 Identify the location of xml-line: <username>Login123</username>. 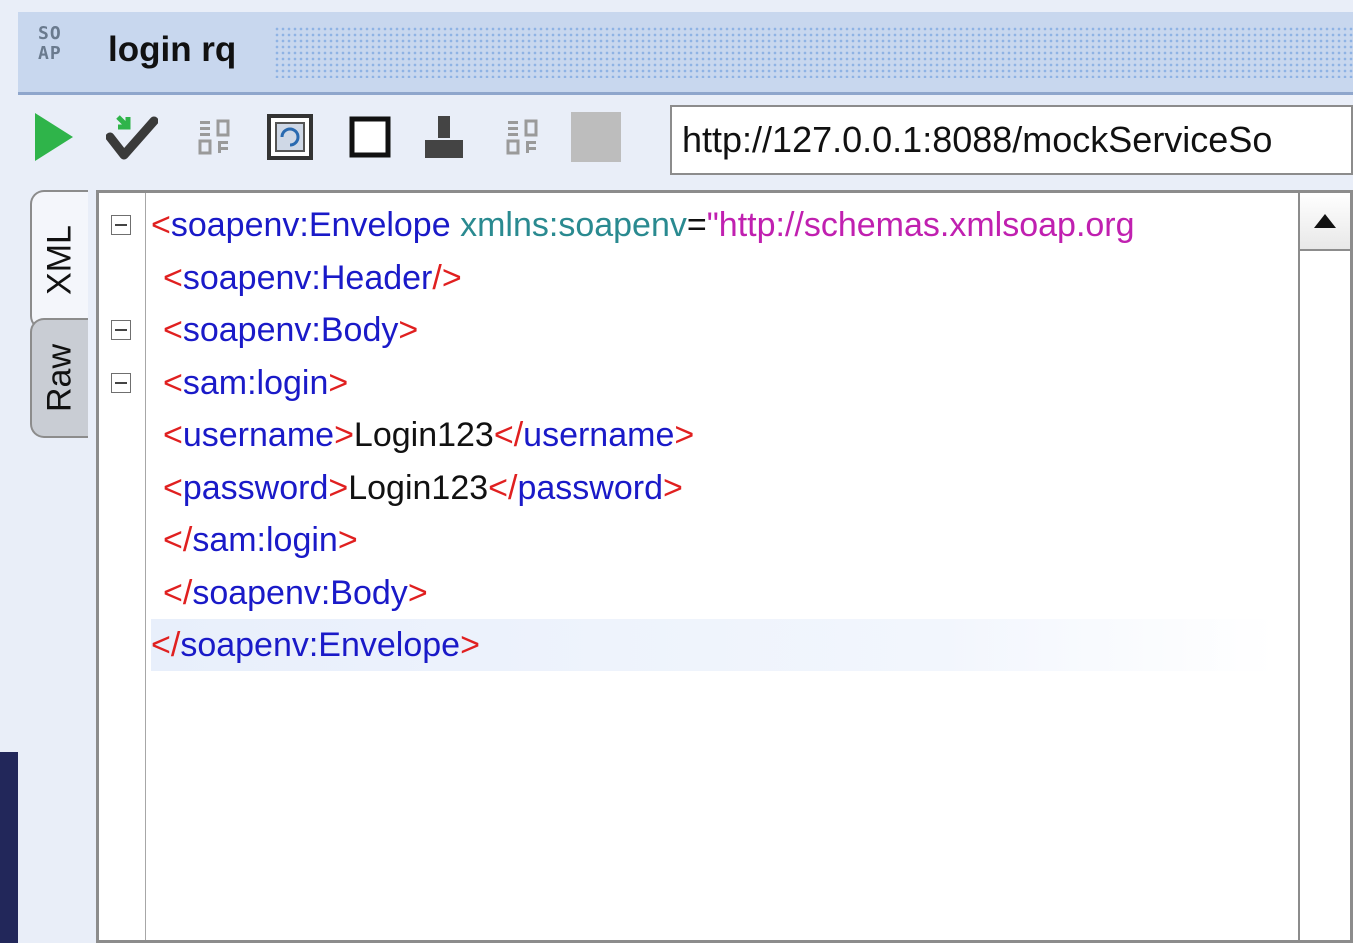
(422, 435).